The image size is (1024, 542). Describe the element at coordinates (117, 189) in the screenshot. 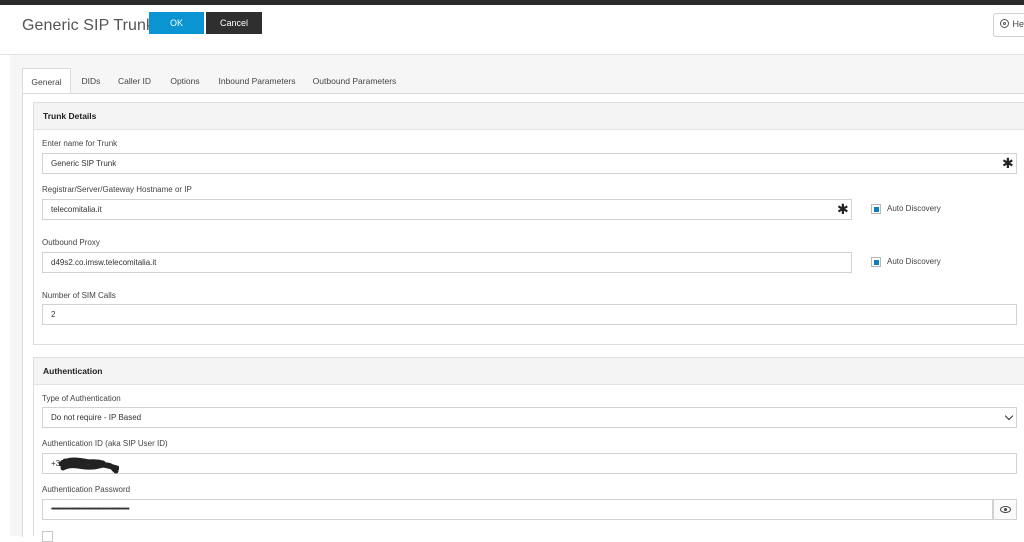

I see `host-label: Registrar/Server/Gateway Hostname or IP` at that location.